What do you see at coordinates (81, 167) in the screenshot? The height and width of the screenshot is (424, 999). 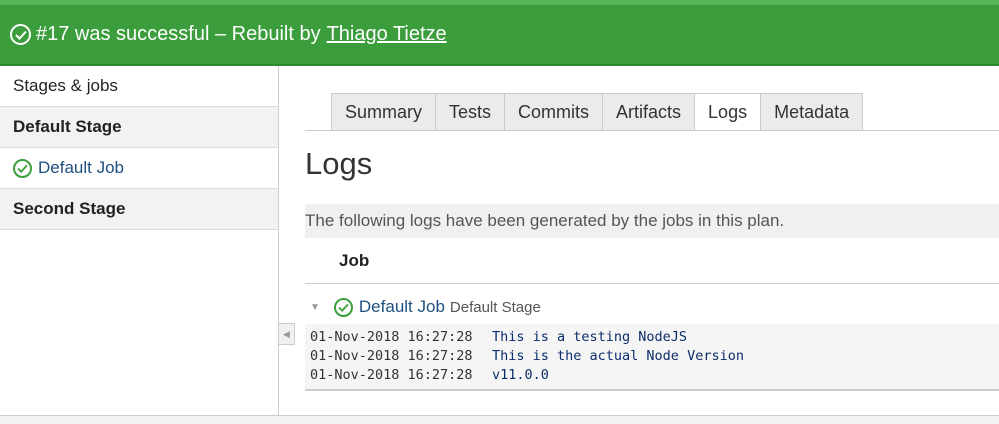 I see `sidebar-item-label: Default Job` at bounding box center [81, 167].